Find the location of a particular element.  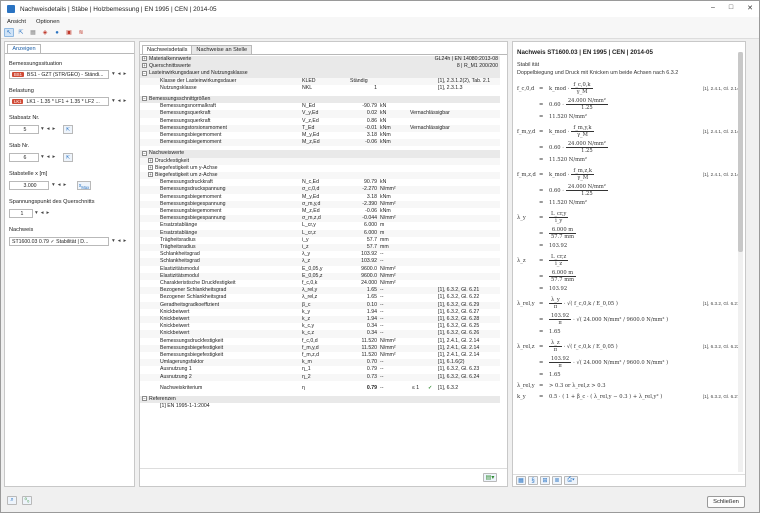

formula-lhs: λ_z is located at coordinates (521, 261).